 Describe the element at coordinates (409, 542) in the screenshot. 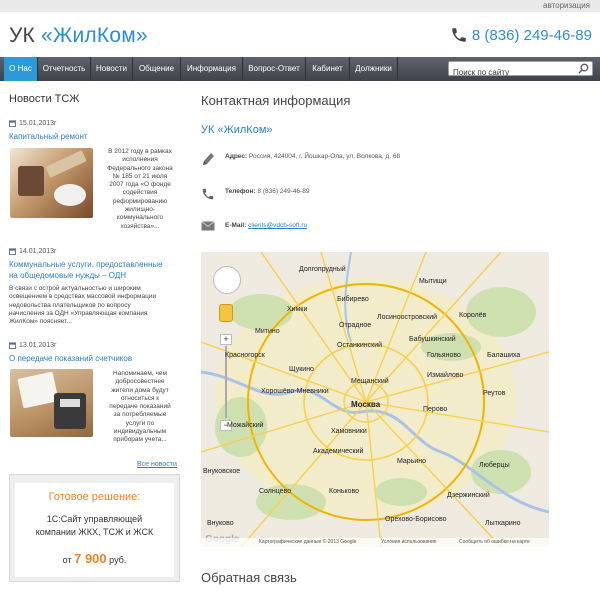

I see `map-terms-link: Условия использования` at that location.